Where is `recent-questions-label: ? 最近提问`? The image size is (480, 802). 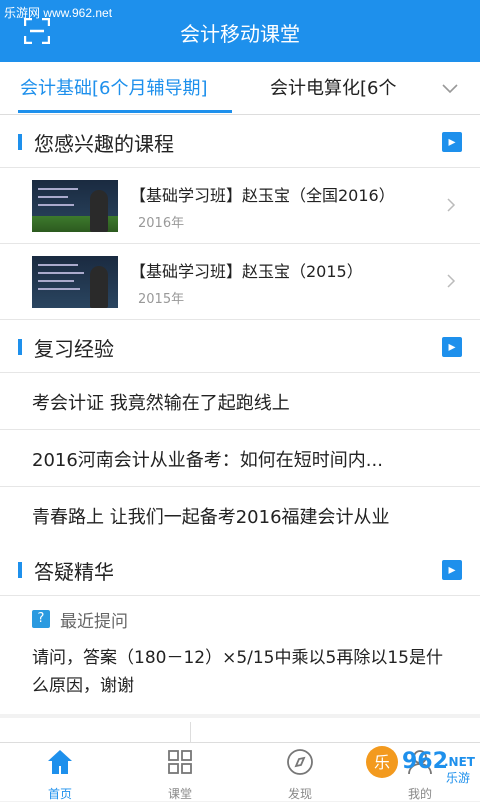
recent-questions-label: ? 最近提问 is located at coordinates (240, 614).